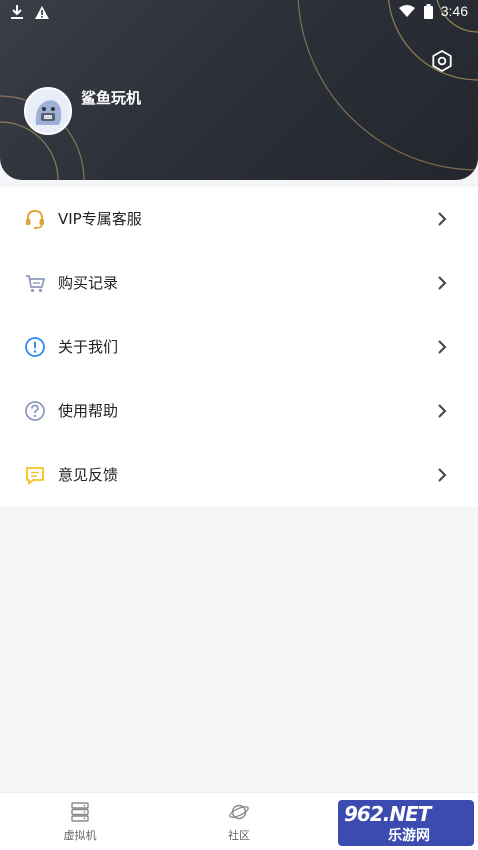  What do you see at coordinates (239, 475) in the screenshot?
I see `menu-item-feedback: 意见反馈` at bounding box center [239, 475].